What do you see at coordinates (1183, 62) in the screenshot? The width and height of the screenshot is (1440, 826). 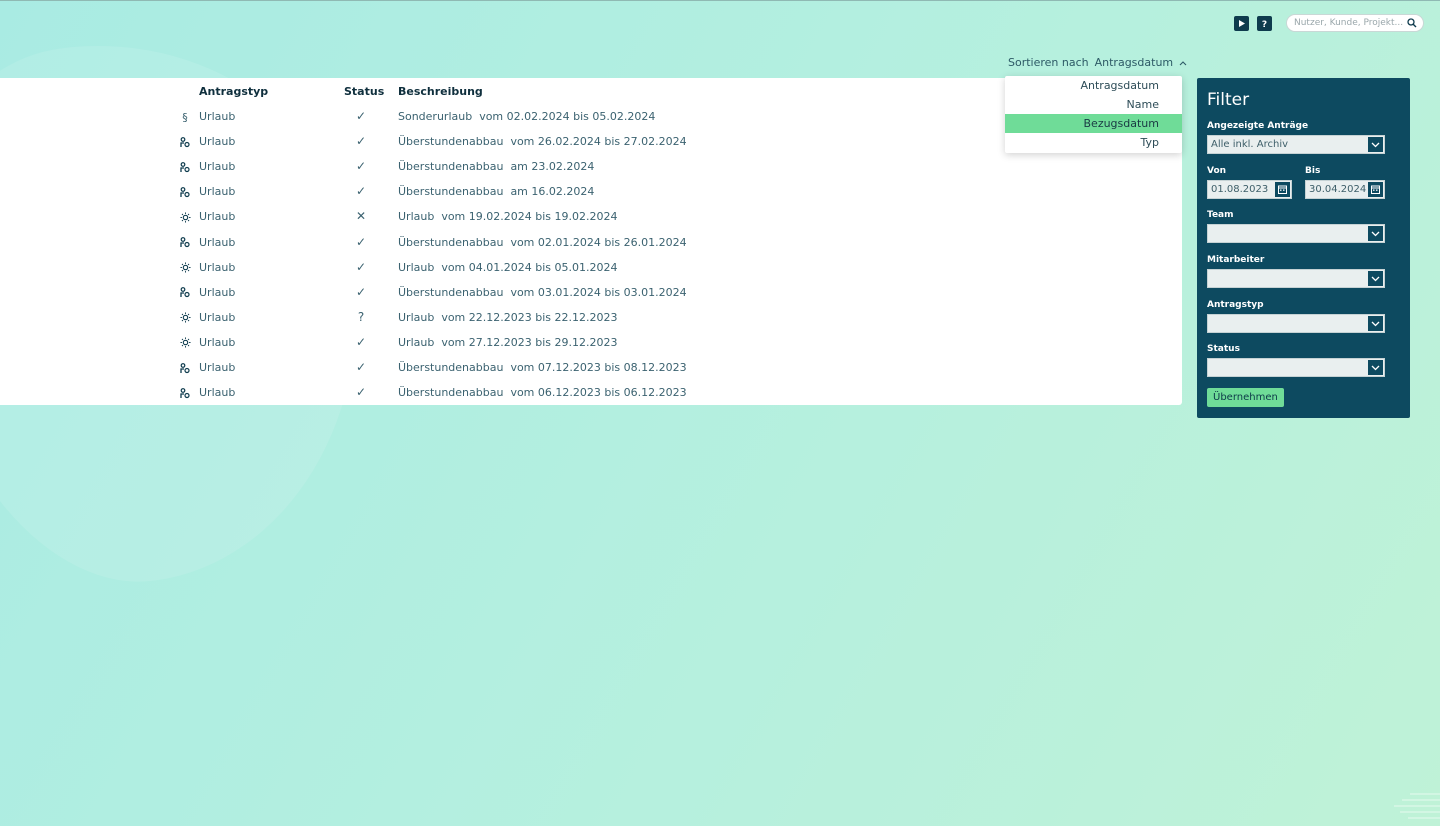 I see `chevron-up-icon` at bounding box center [1183, 62].